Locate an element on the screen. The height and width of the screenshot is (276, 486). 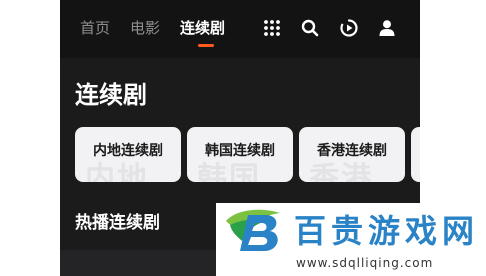
brand-url: www.sdqlliqing.com is located at coordinates (365, 263).